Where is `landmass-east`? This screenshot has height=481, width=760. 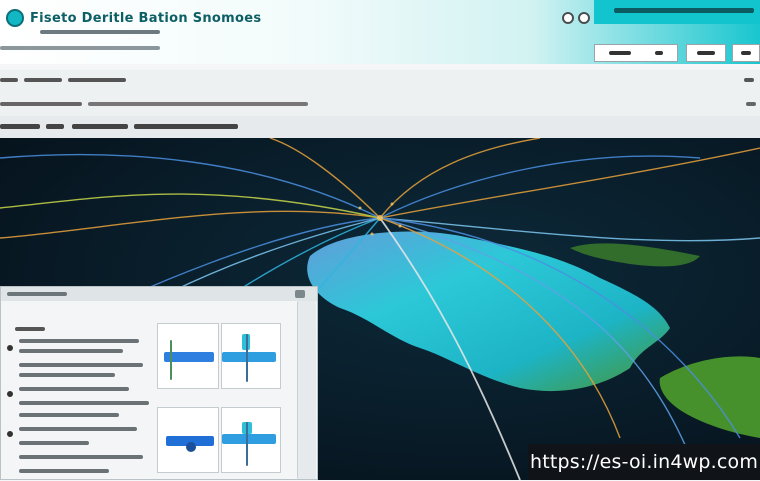 landmass-east is located at coordinates (709, 397).